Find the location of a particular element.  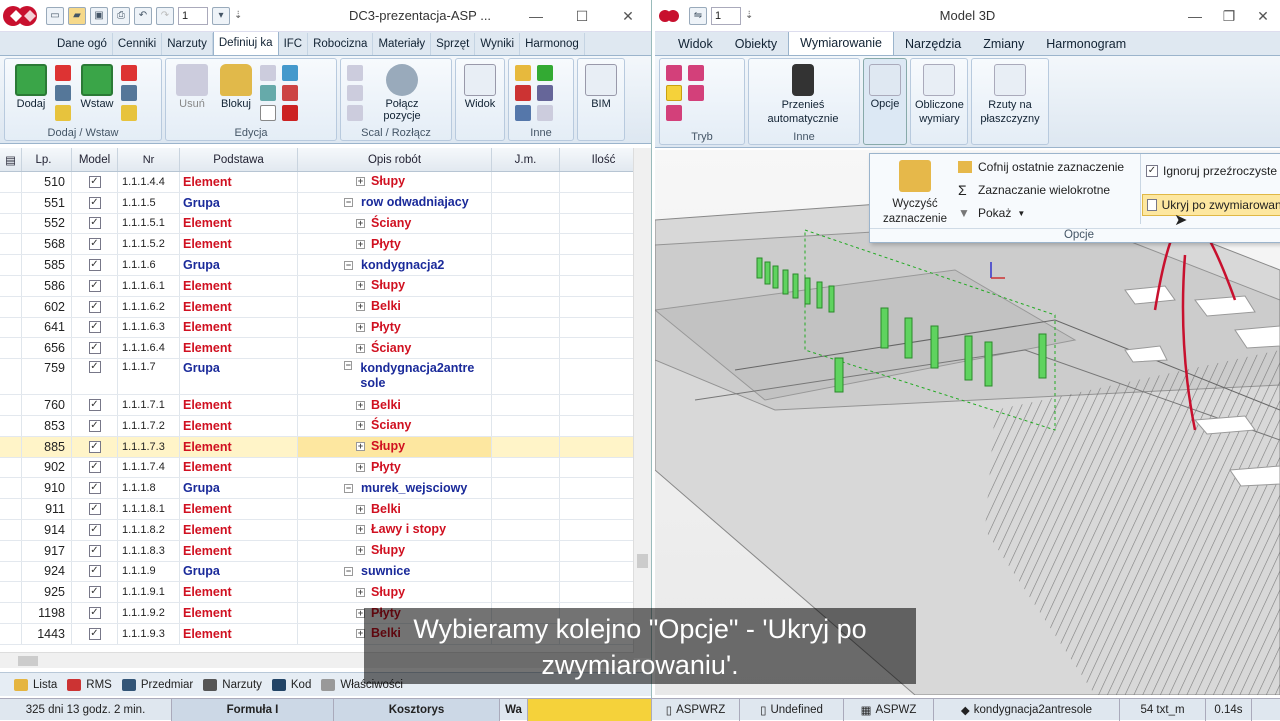

table-row: 551 ✓ 1.1.1.5 Grupa − row odwadniajacy is located at coordinates (325, 203).